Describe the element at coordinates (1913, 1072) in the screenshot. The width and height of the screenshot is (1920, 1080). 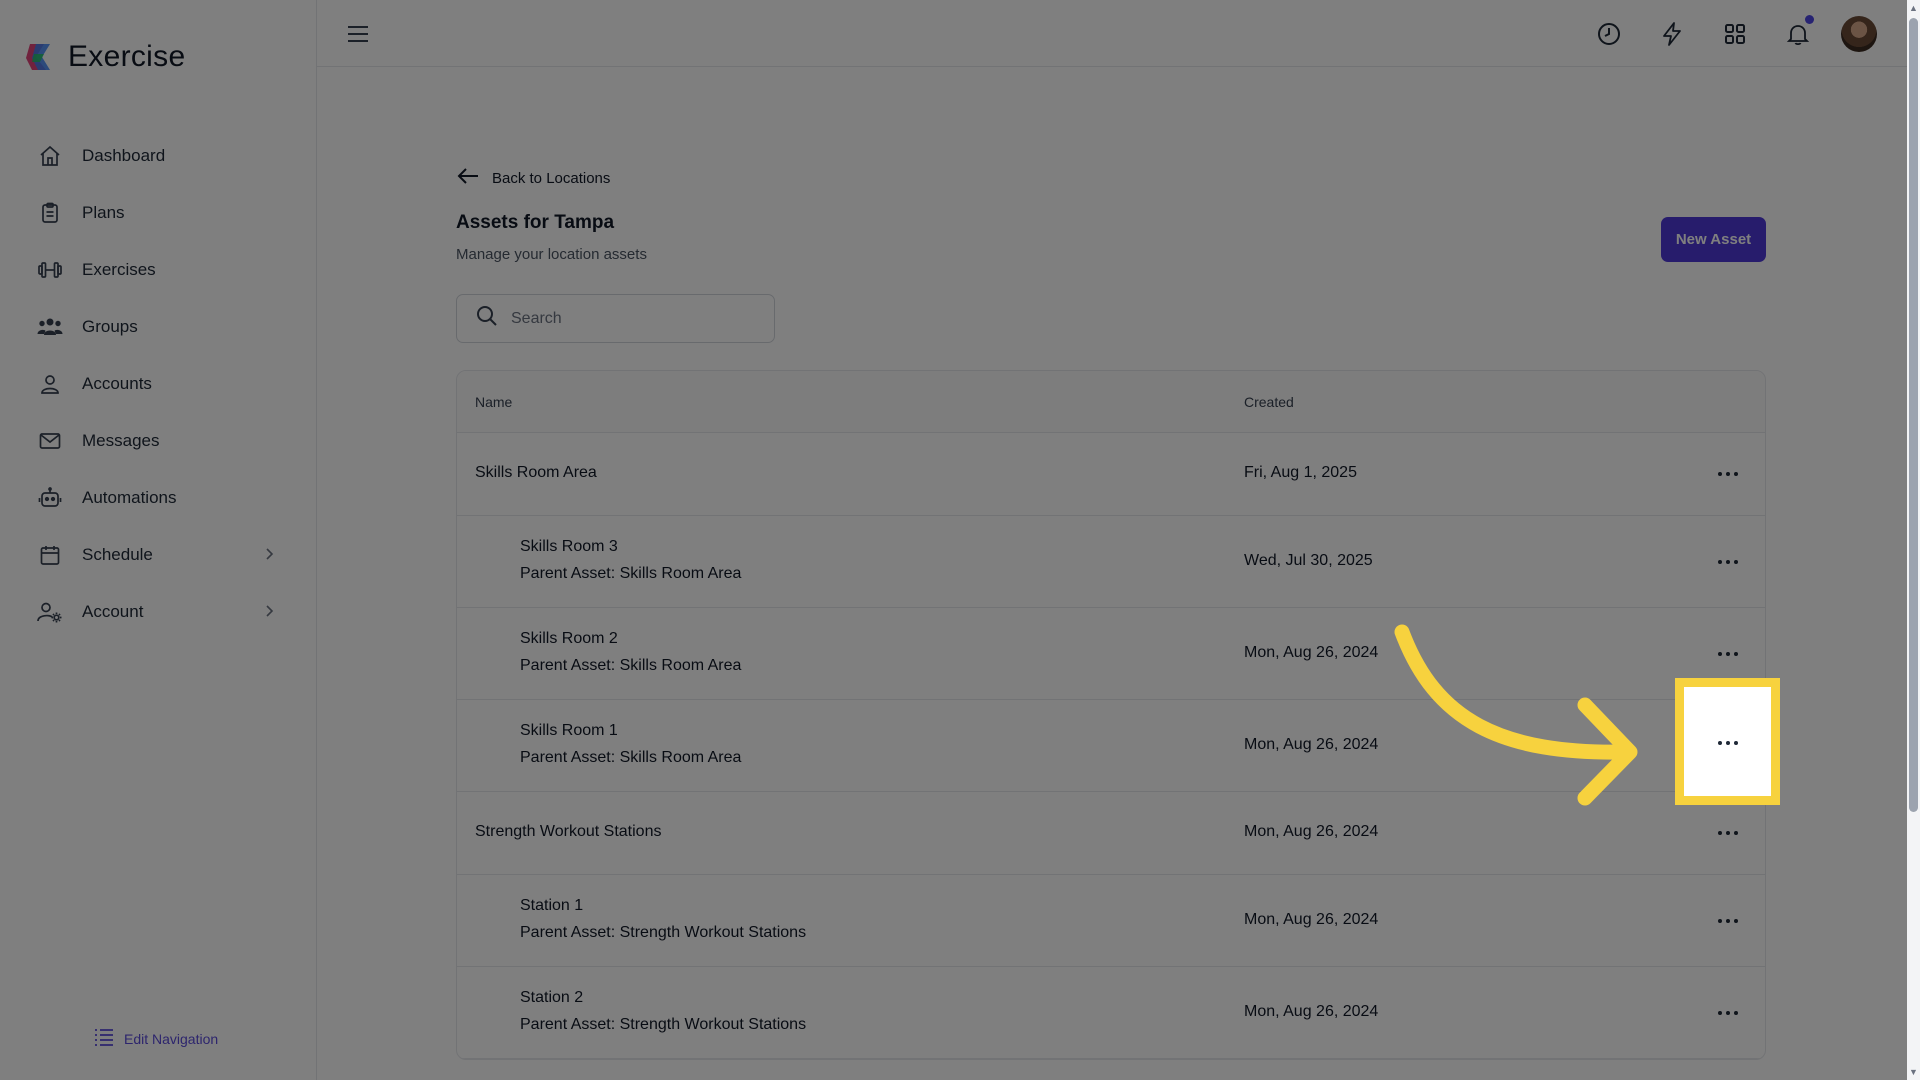
I see `scroll-down-icon: ▼` at that location.